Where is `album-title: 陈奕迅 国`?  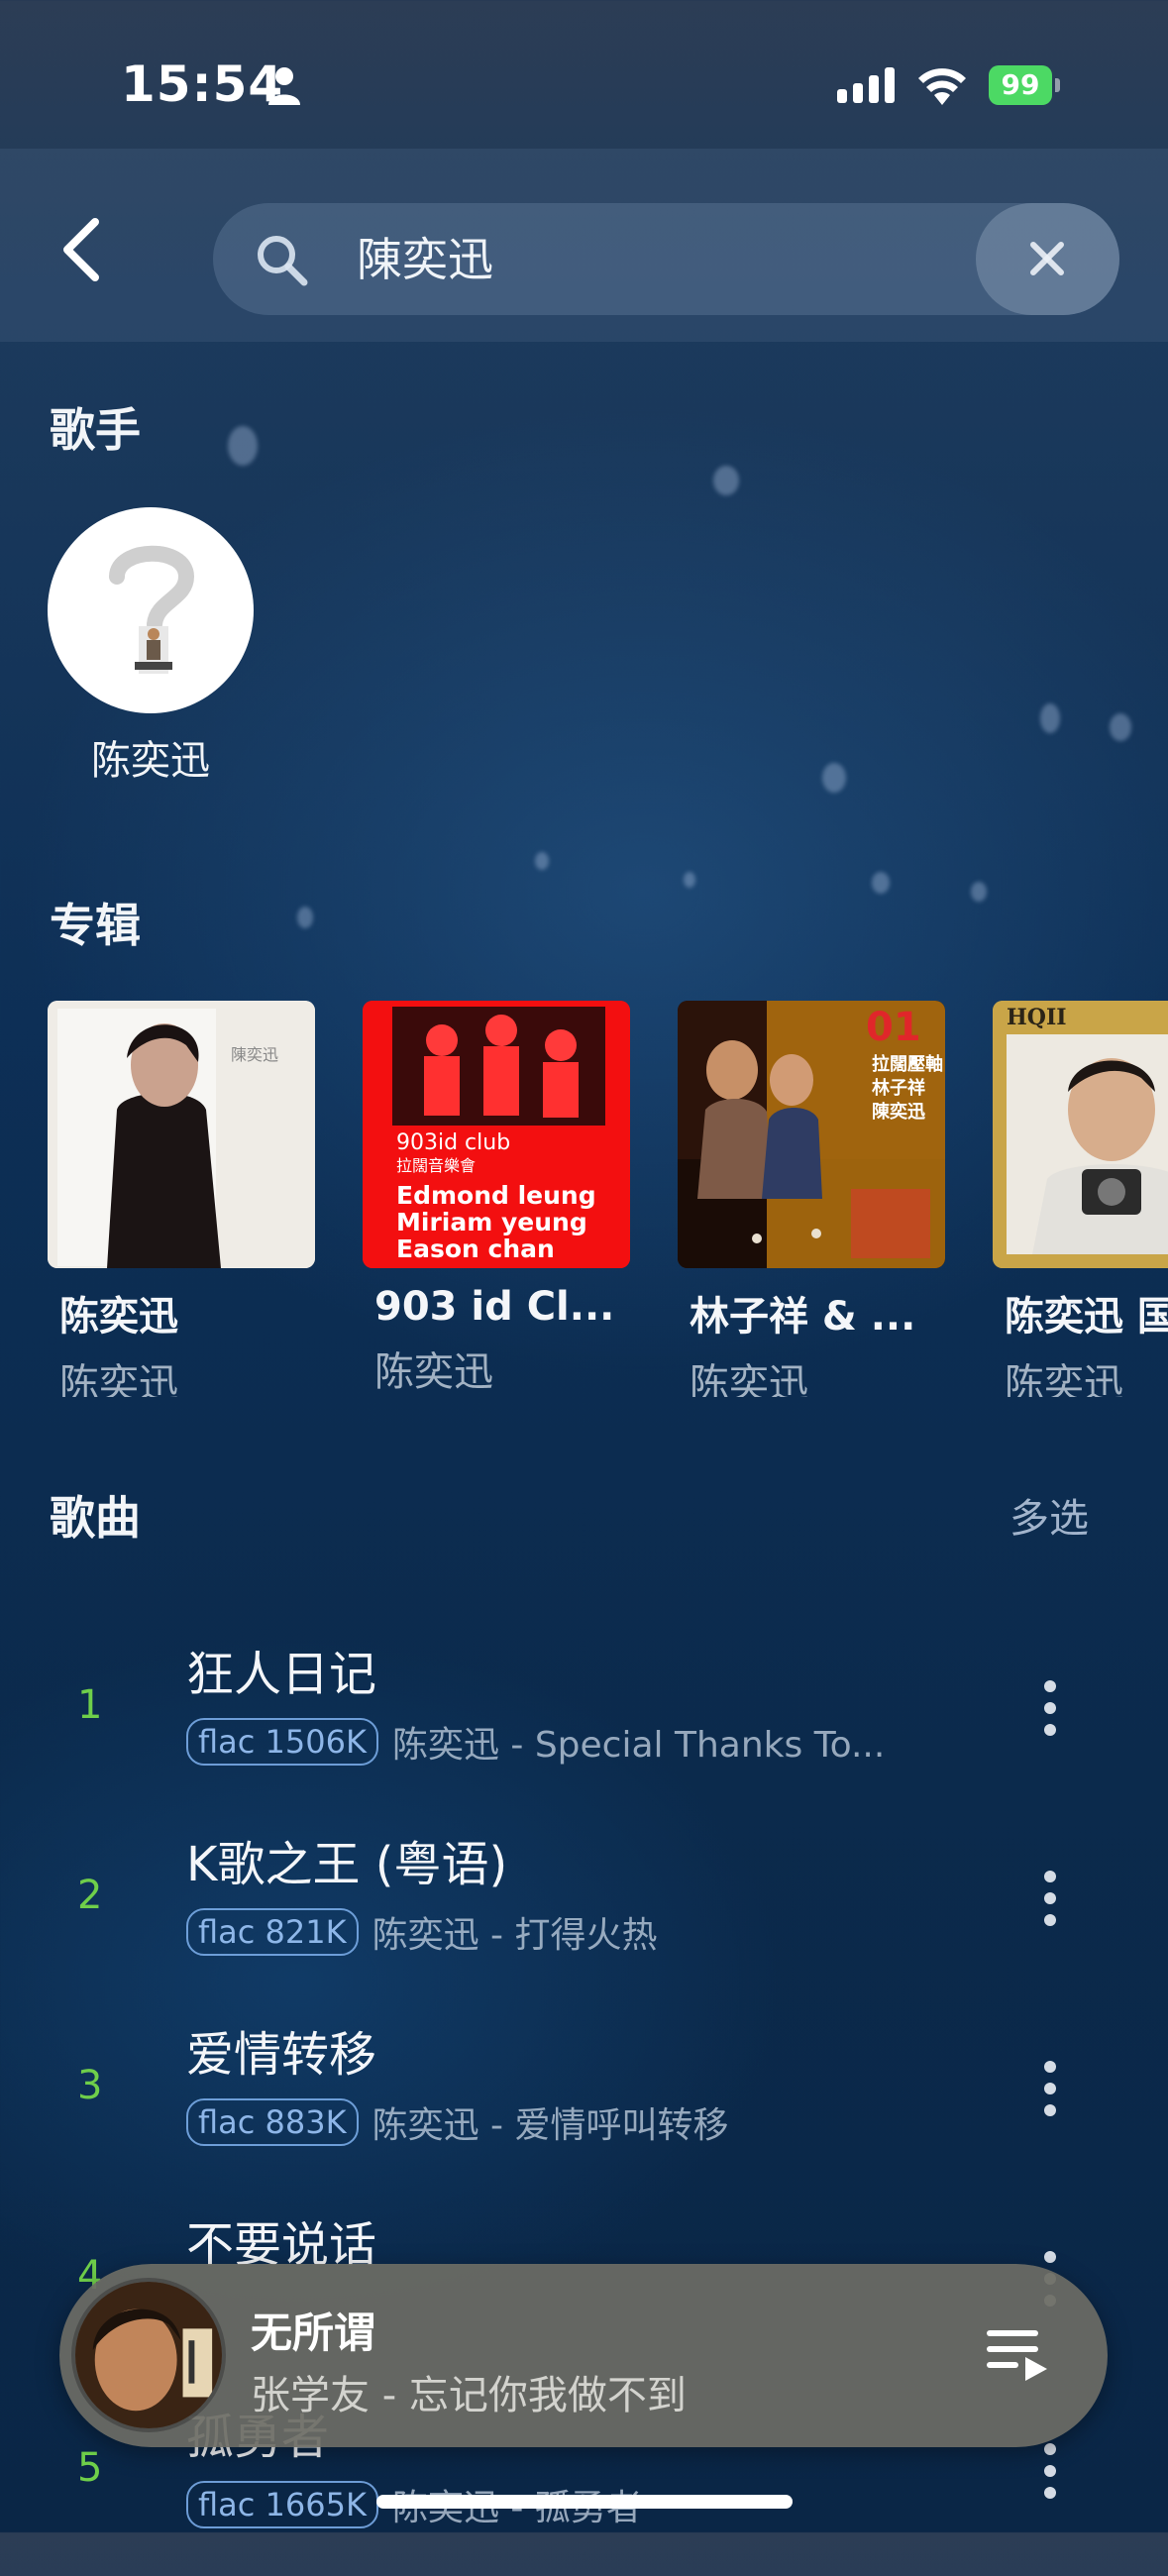 album-title: 陈奕迅 国 is located at coordinates (1086, 1317).